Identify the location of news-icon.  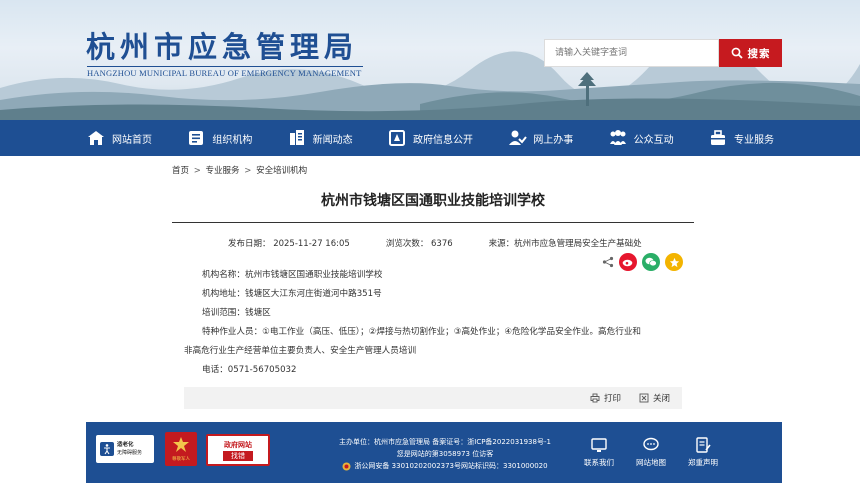
(296, 137).